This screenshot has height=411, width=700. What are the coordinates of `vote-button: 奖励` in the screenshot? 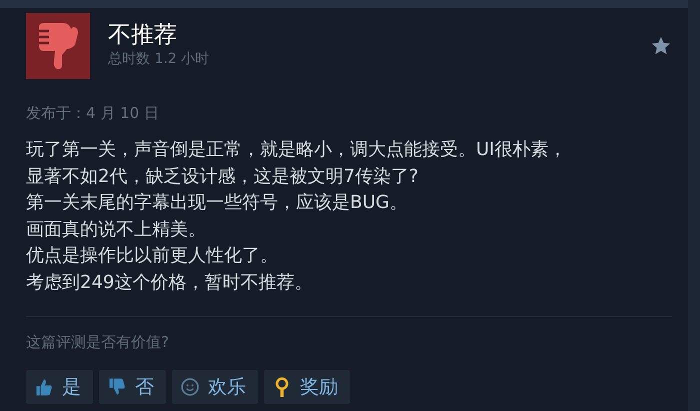 It's located at (307, 387).